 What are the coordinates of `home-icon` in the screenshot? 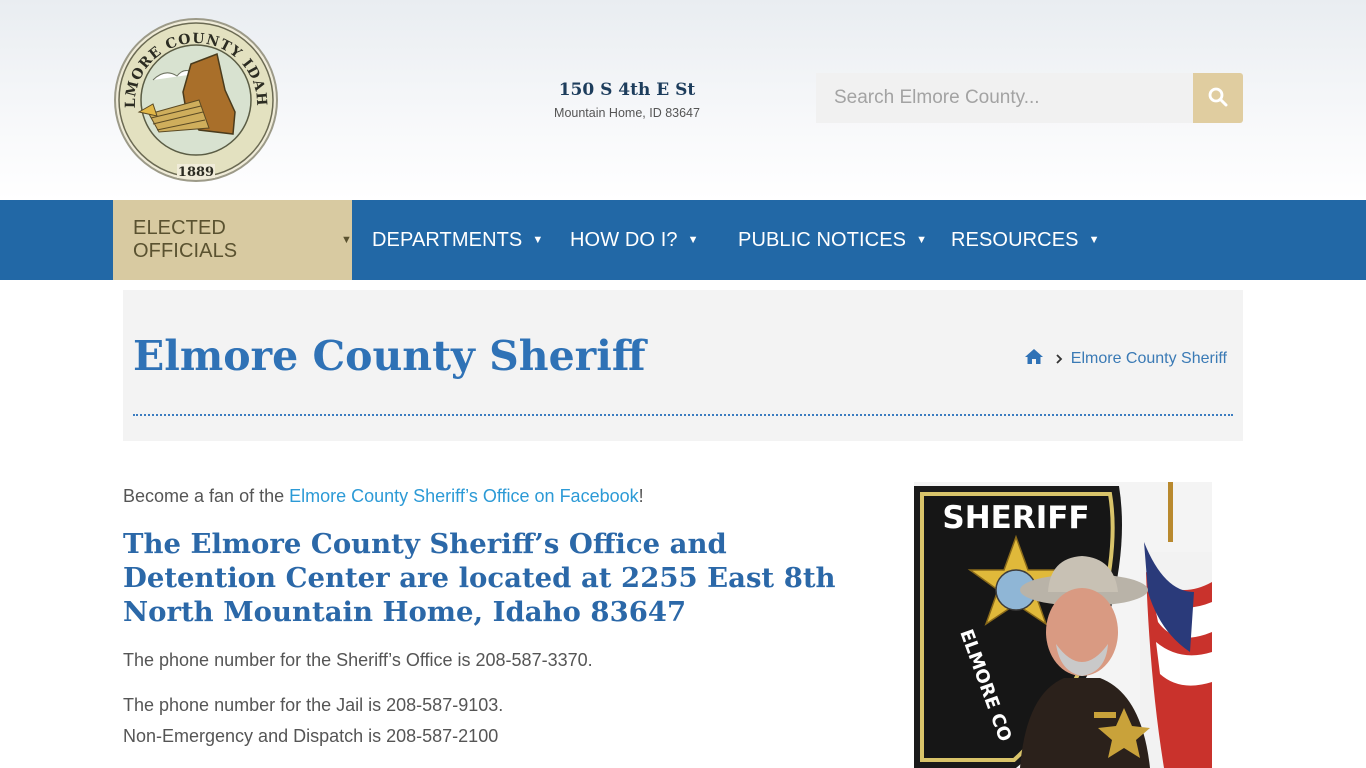 It's located at (1034, 359).